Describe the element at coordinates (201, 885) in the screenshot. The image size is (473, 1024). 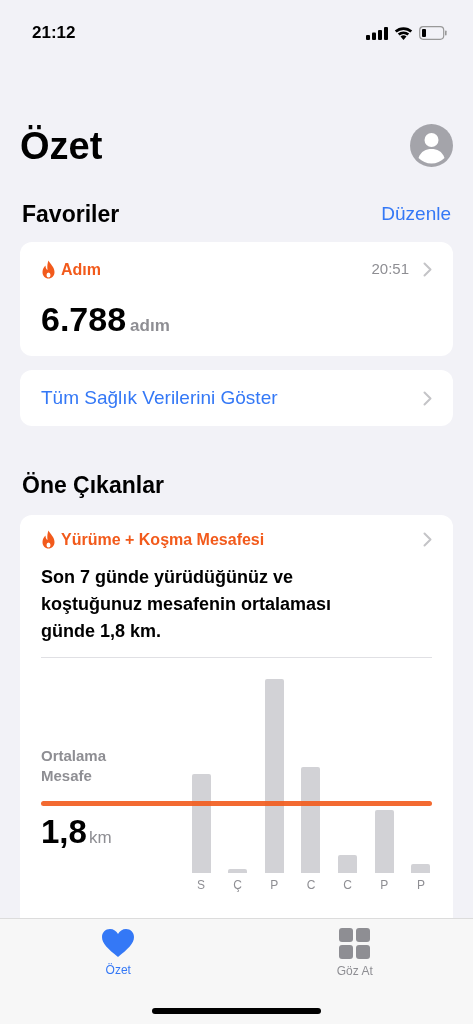
I see `day-label: S` at that location.